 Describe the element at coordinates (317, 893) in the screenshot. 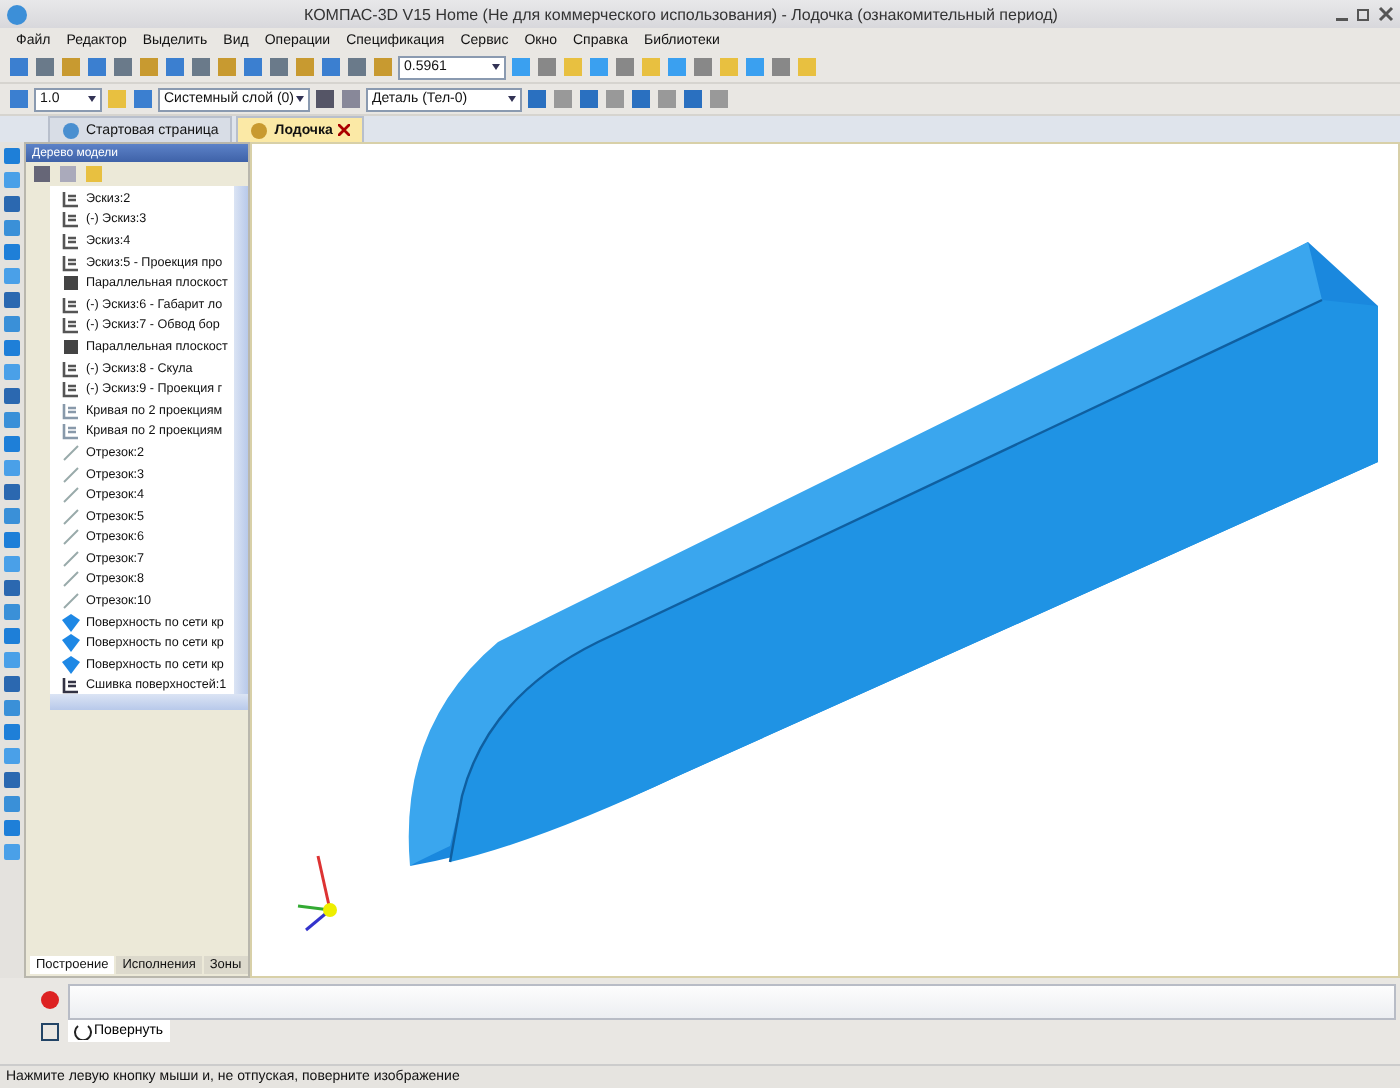

I see `axis-triad-drawing` at that location.